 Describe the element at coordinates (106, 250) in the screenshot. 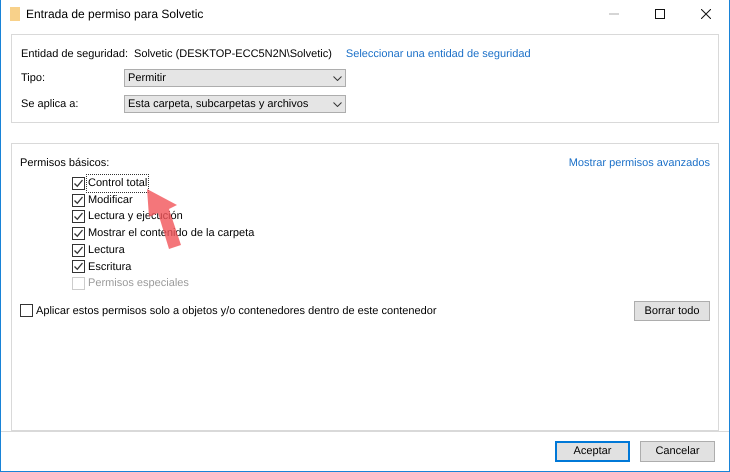

I see `checkbox-label: Lectura` at that location.